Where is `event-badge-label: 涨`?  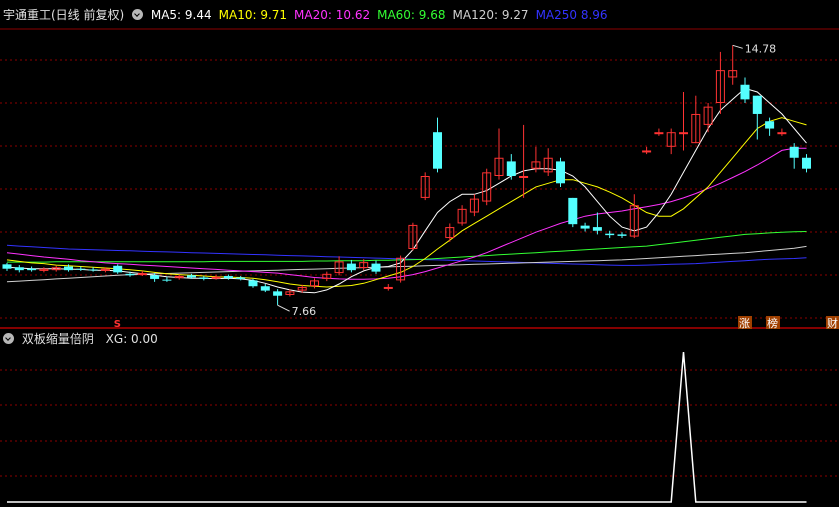 event-badge-label: 涨 is located at coordinates (744, 323).